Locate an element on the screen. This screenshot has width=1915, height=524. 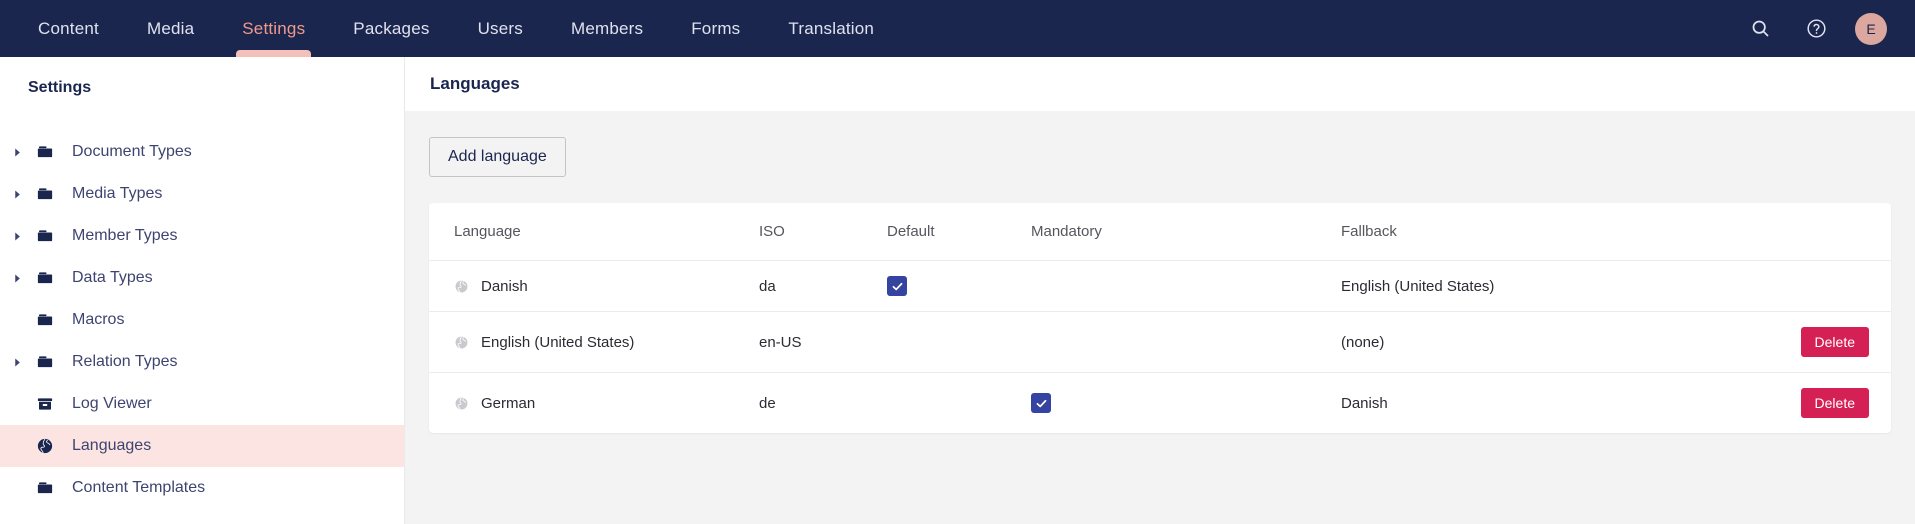
nav-item-users: Users is located at coordinates (500, 28).